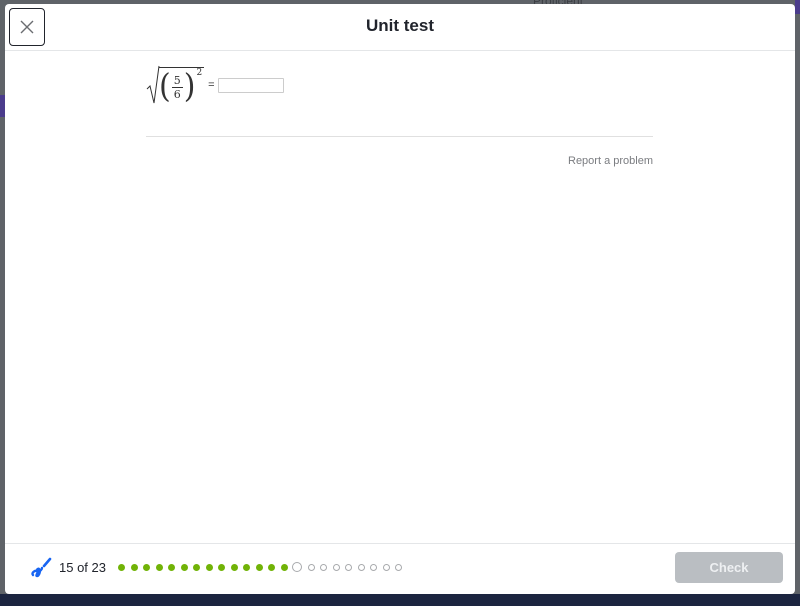 Image resolution: width=800 pixels, height=606 pixels. Describe the element at coordinates (797, 7) in the screenshot. I see `backdrop-accent-right` at that location.